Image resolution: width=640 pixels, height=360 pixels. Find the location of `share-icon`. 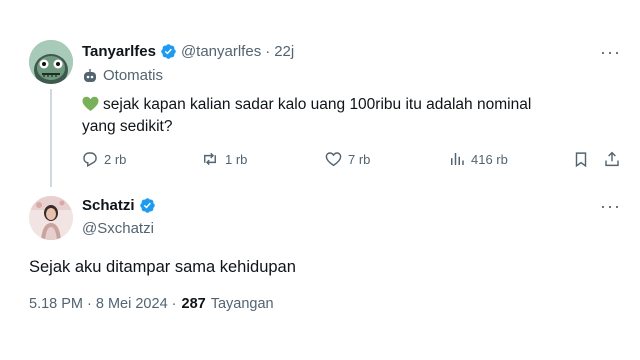

share-icon is located at coordinates (612, 159).